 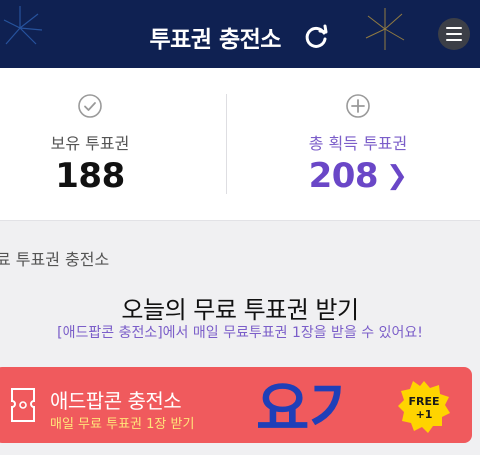 I want to click on plus-circle-icon, so click(x=358, y=106).